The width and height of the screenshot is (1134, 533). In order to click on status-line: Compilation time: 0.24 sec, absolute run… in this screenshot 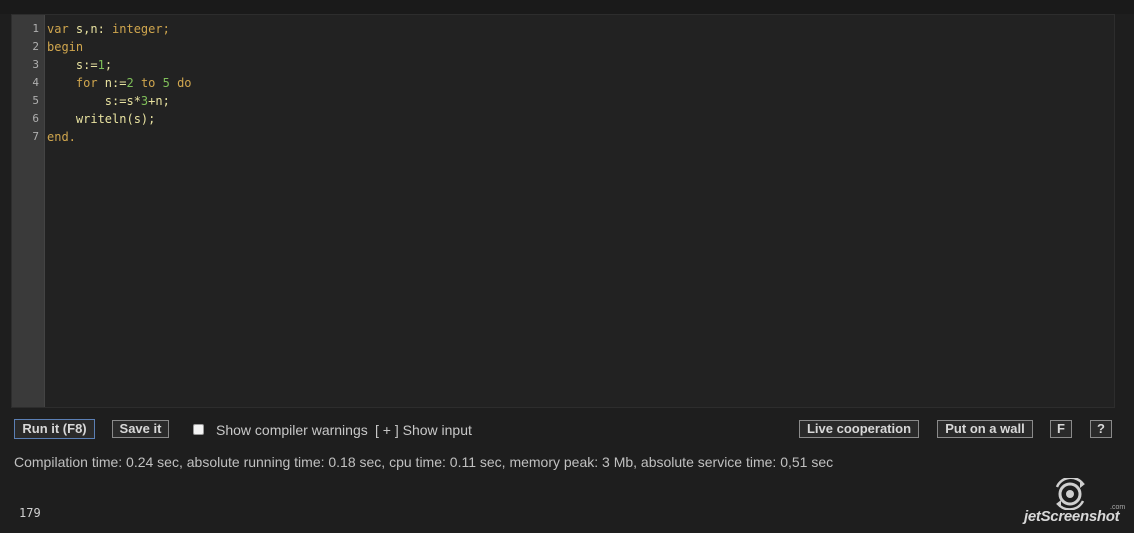, I will do `click(424, 462)`.